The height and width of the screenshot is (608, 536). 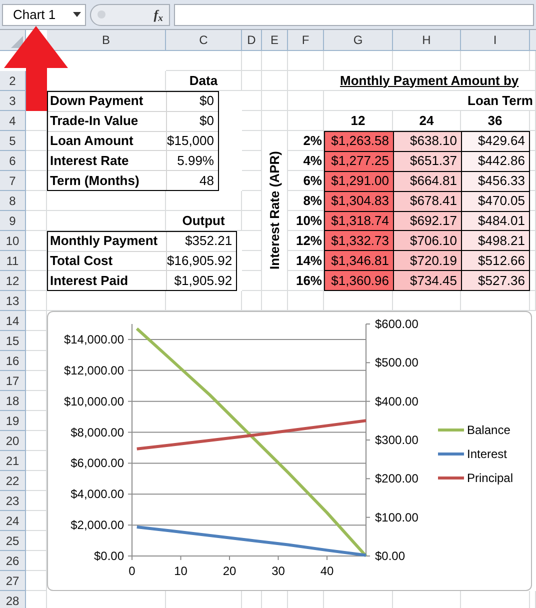 I want to click on column-header: D, so click(x=252, y=40).